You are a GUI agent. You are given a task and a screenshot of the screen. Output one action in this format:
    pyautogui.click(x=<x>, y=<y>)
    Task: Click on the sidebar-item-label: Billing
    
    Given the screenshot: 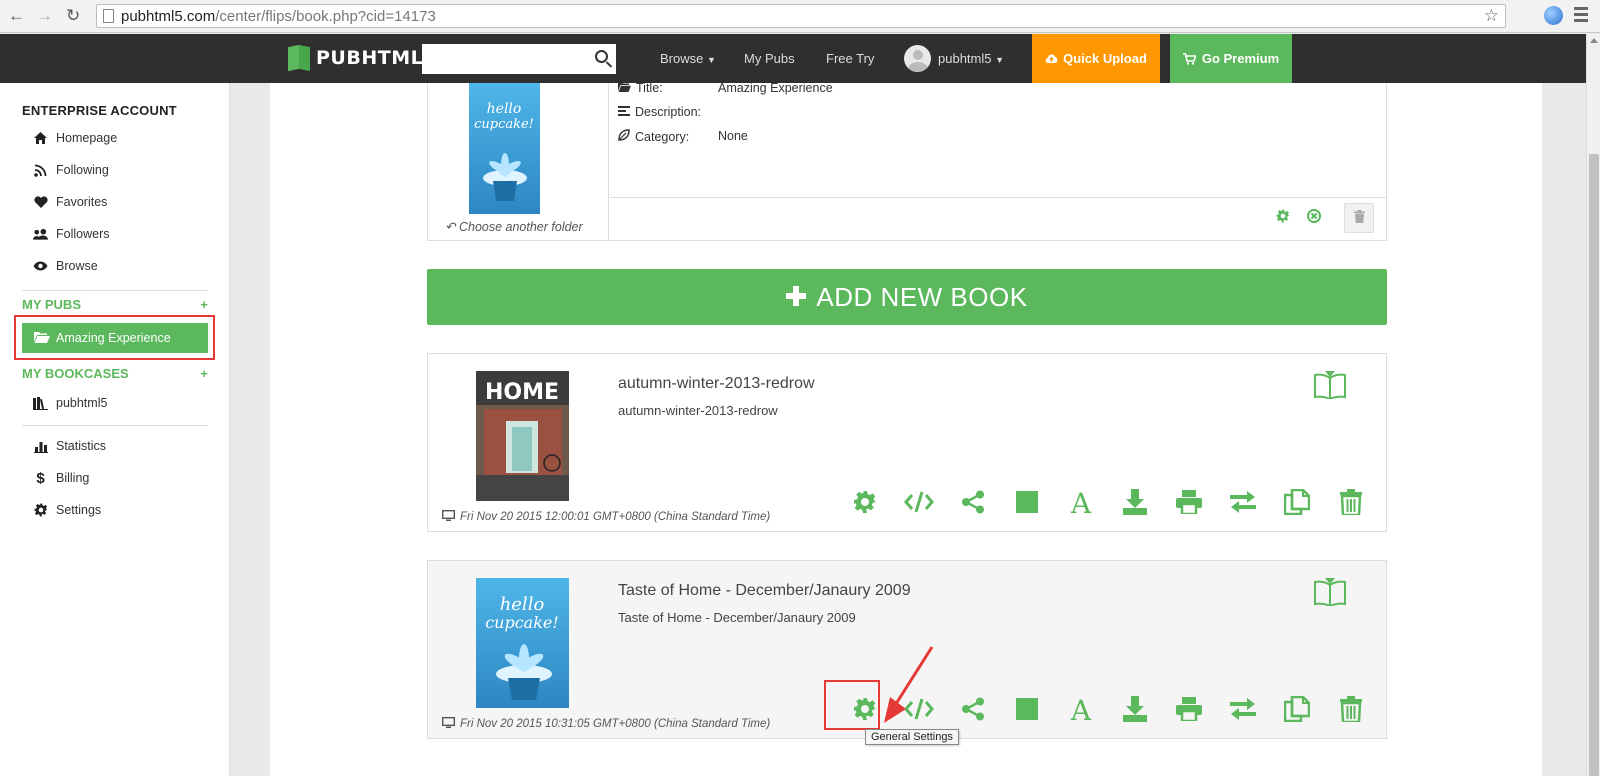 What is the action you would take?
    pyautogui.click(x=73, y=478)
    